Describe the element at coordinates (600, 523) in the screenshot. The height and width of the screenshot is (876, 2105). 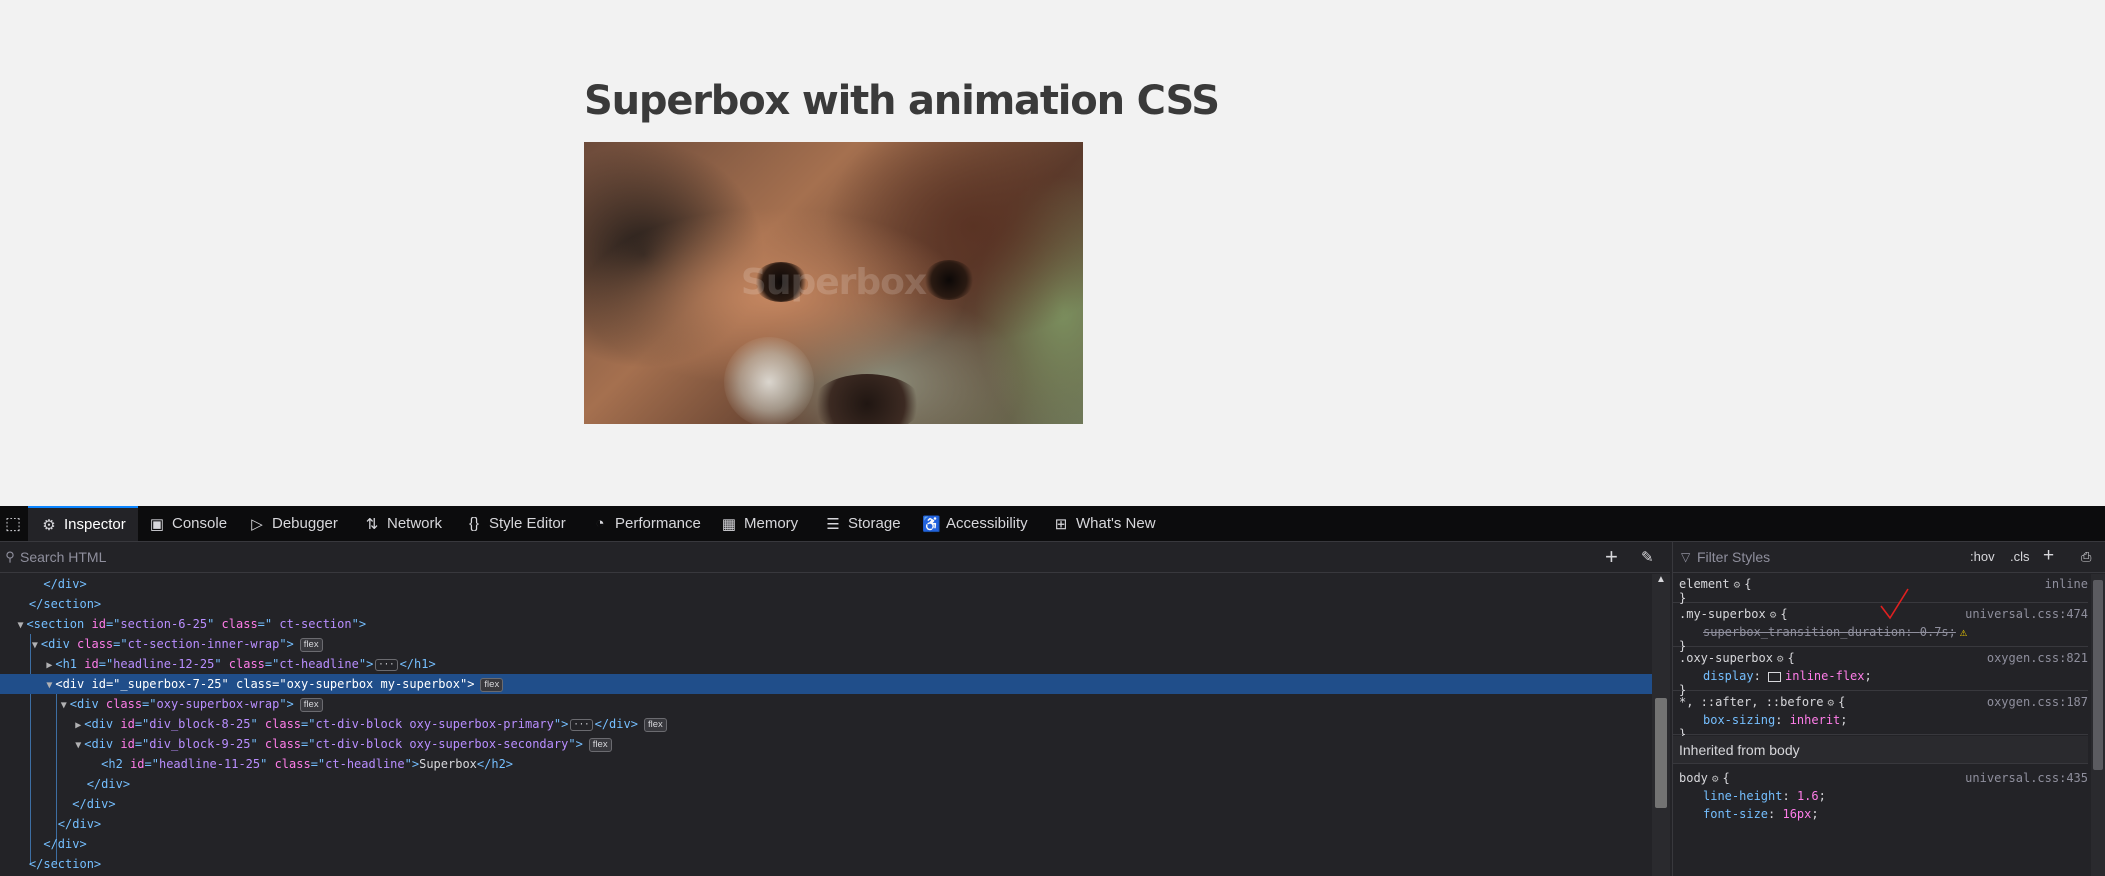
I see `performance-icon: ◔` at that location.